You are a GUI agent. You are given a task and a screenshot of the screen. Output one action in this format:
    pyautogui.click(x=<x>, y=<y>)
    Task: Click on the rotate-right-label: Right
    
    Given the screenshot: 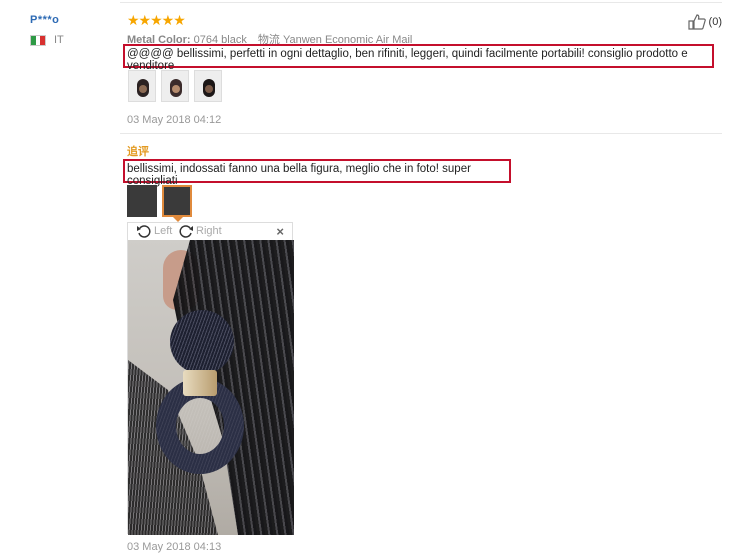 What is the action you would take?
    pyautogui.click(x=209, y=231)
    